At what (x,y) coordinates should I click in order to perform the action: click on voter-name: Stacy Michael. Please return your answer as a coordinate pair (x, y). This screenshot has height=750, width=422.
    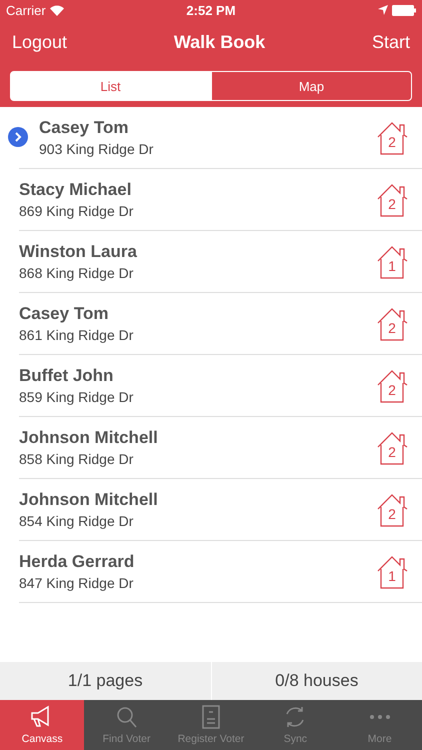
    Looking at the image, I should click on (75, 190).